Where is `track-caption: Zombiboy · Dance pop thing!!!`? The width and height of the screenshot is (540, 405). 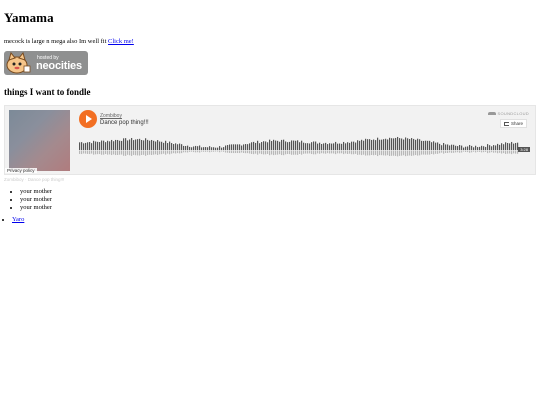 track-caption: Zombiboy · Dance pop thing!!! is located at coordinates (270, 179).